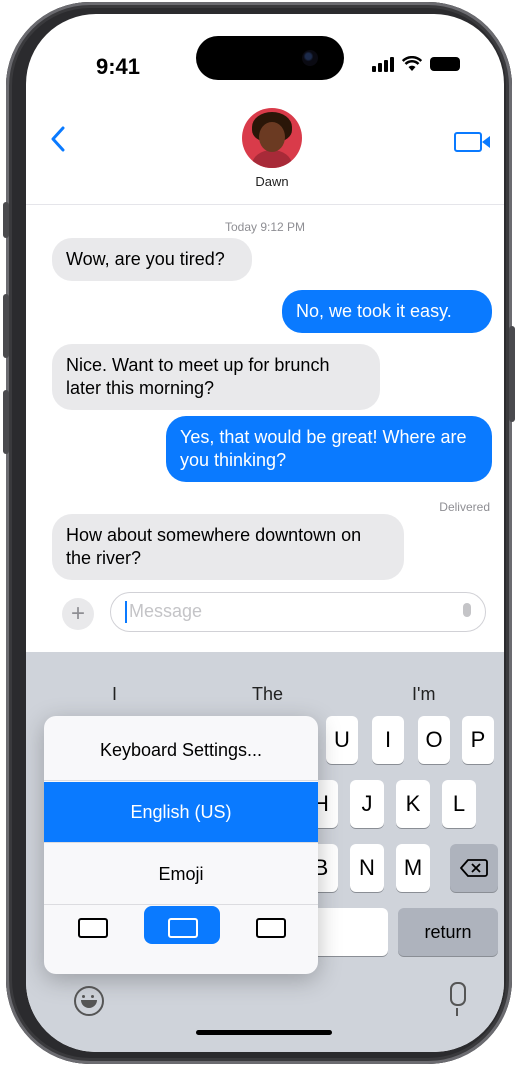 The image size is (520, 1070). Describe the element at coordinates (264, 1032) in the screenshot. I see `home-indicator` at that location.